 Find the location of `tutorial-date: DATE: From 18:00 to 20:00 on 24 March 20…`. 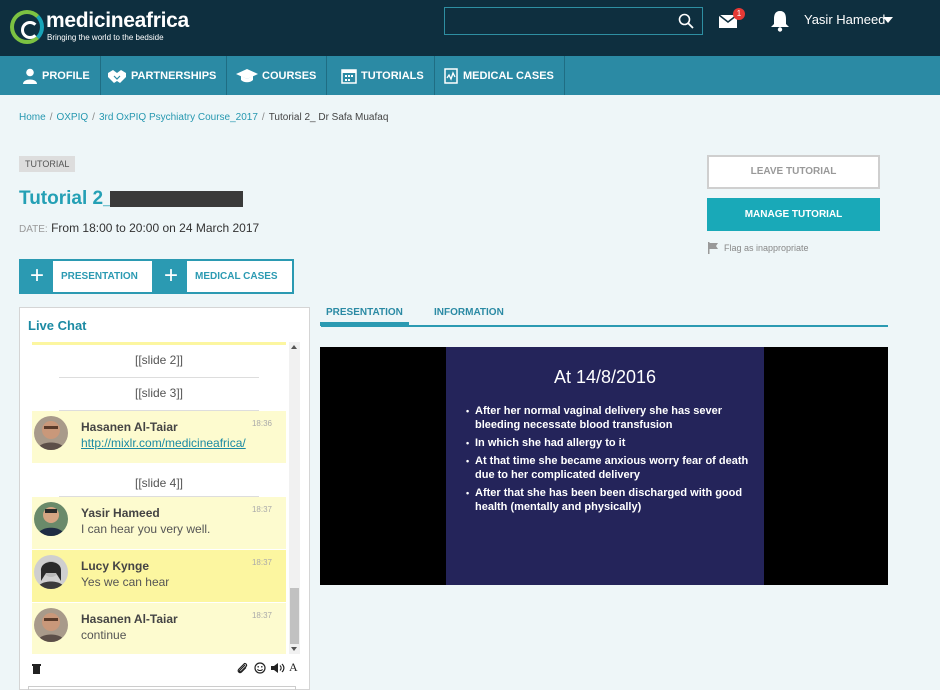

tutorial-date: DATE: From 18:00 to 20:00 on 24 March 20… is located at coordinates (139, 228).